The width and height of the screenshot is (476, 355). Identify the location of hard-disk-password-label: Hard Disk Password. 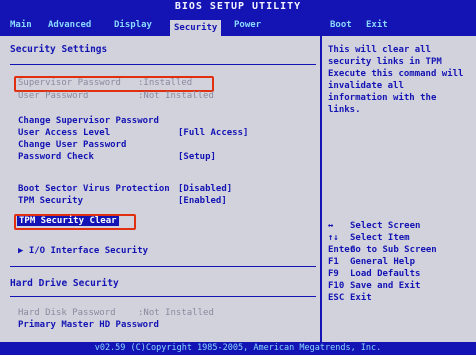
(67, 313).